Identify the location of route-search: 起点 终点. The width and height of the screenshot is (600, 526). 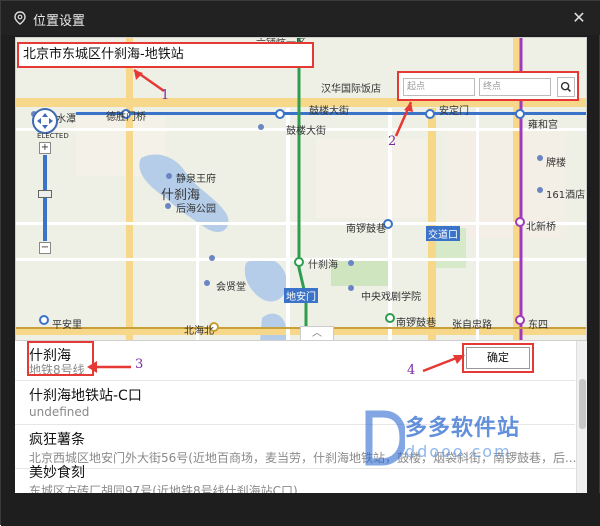
(488, 86).